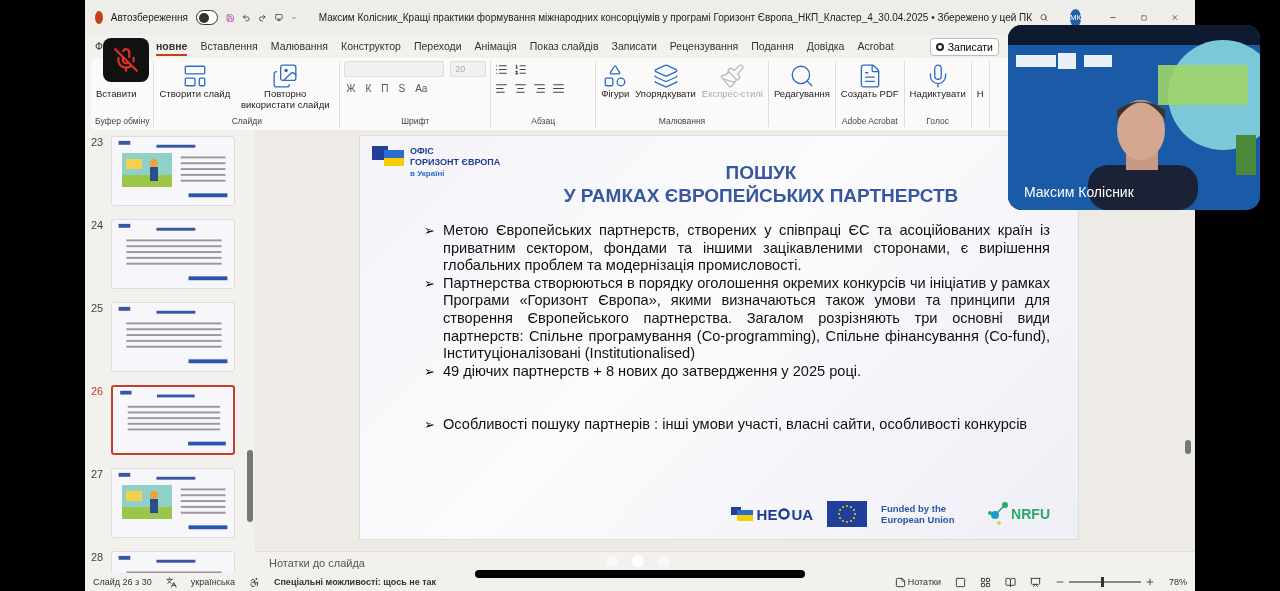 The height and width of the screenshot is (591, 1280). What do you see at coordinates (521, 88) in the screenshot?
I see `align-center-icon` at bounding box center [521, 88].